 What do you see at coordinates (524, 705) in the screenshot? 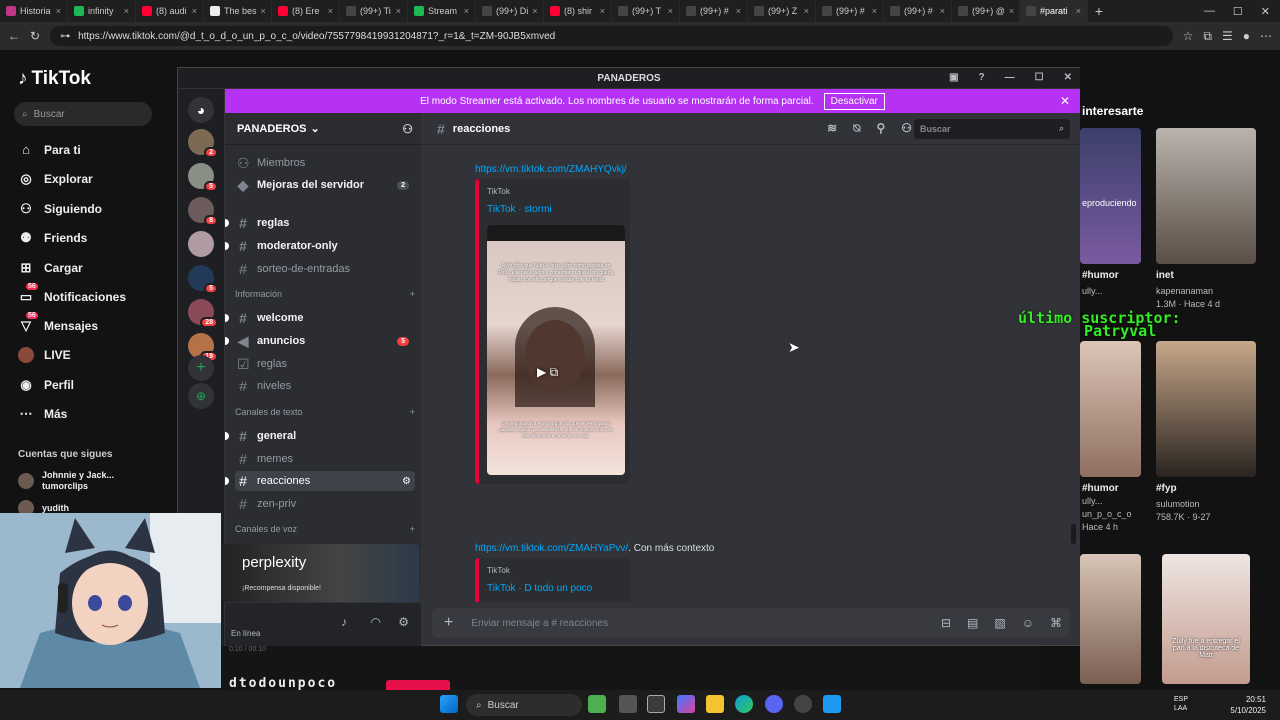
I see `taskbar-search: ⌕ Buscar` at bounding box center [524, 705].